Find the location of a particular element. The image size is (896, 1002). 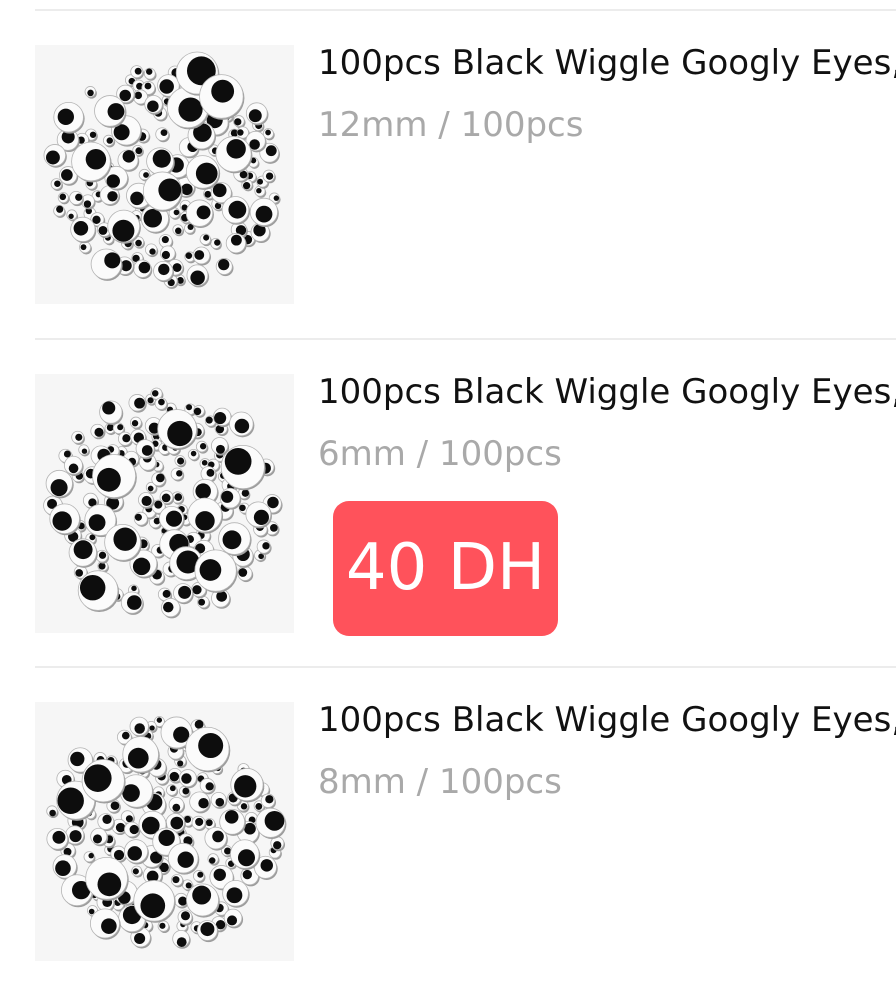

variant-label: 8mm / 100pcs is located at coordinates (440, 782).